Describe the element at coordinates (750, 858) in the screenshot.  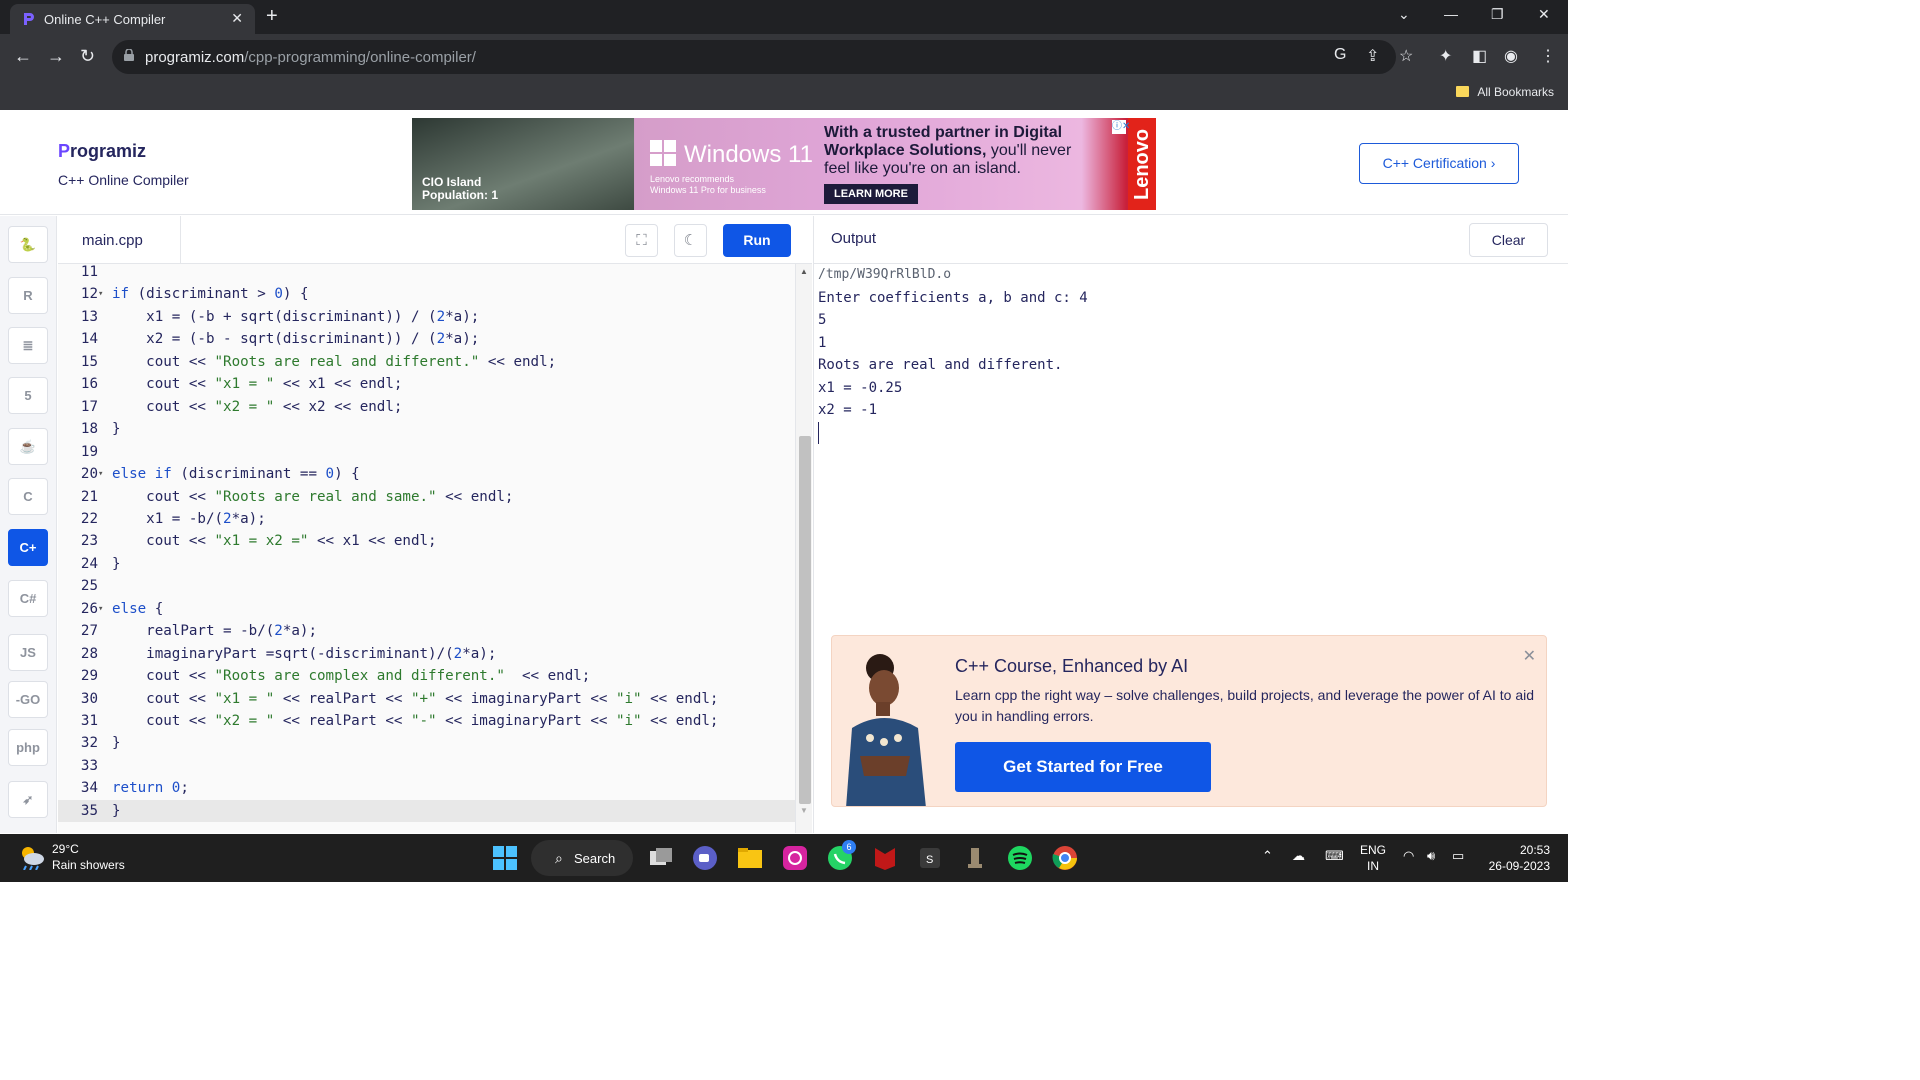
I see `file-explorer-icon` at that location.